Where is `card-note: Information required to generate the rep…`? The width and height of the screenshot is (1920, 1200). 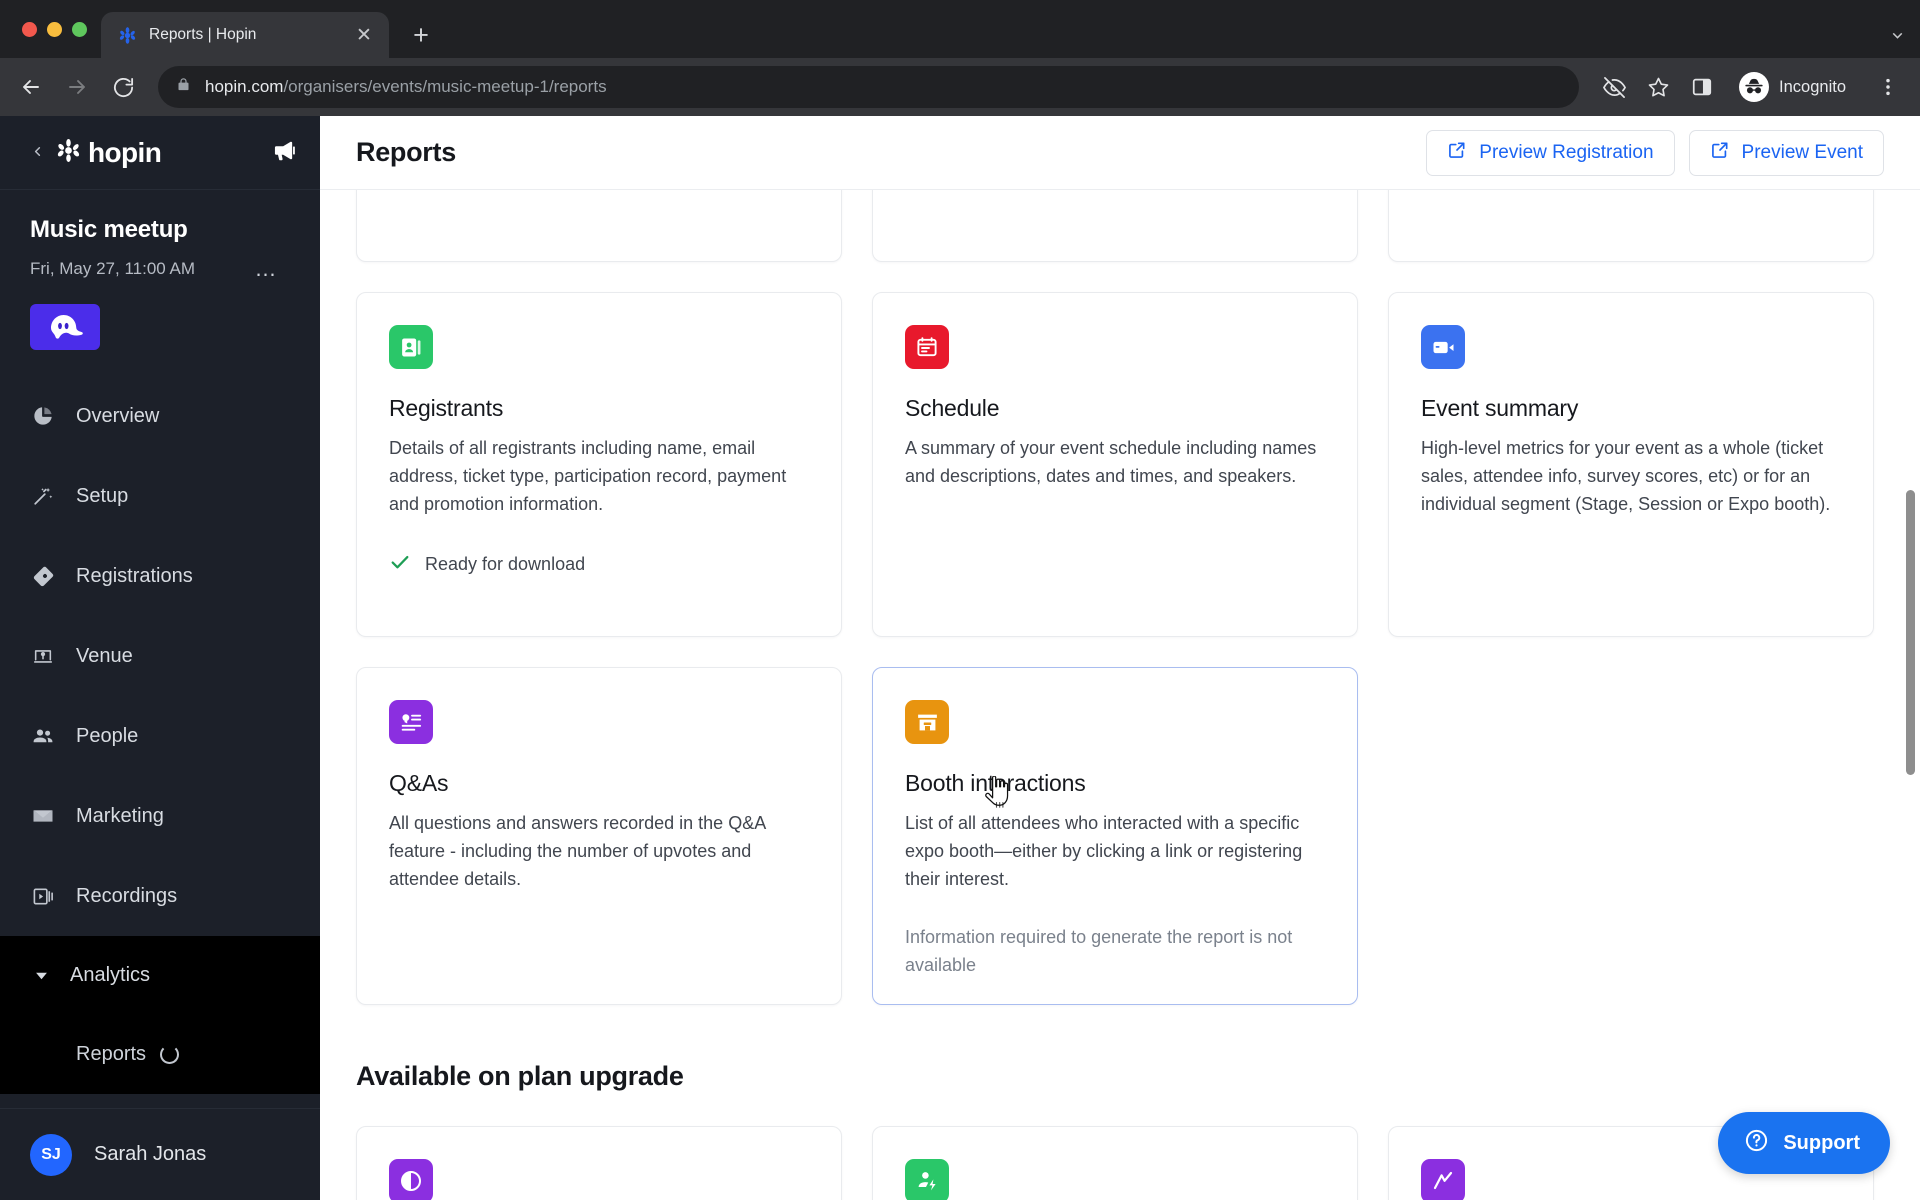
card-note: Information required to generate the rep… is located at coordinates (1099, 950).